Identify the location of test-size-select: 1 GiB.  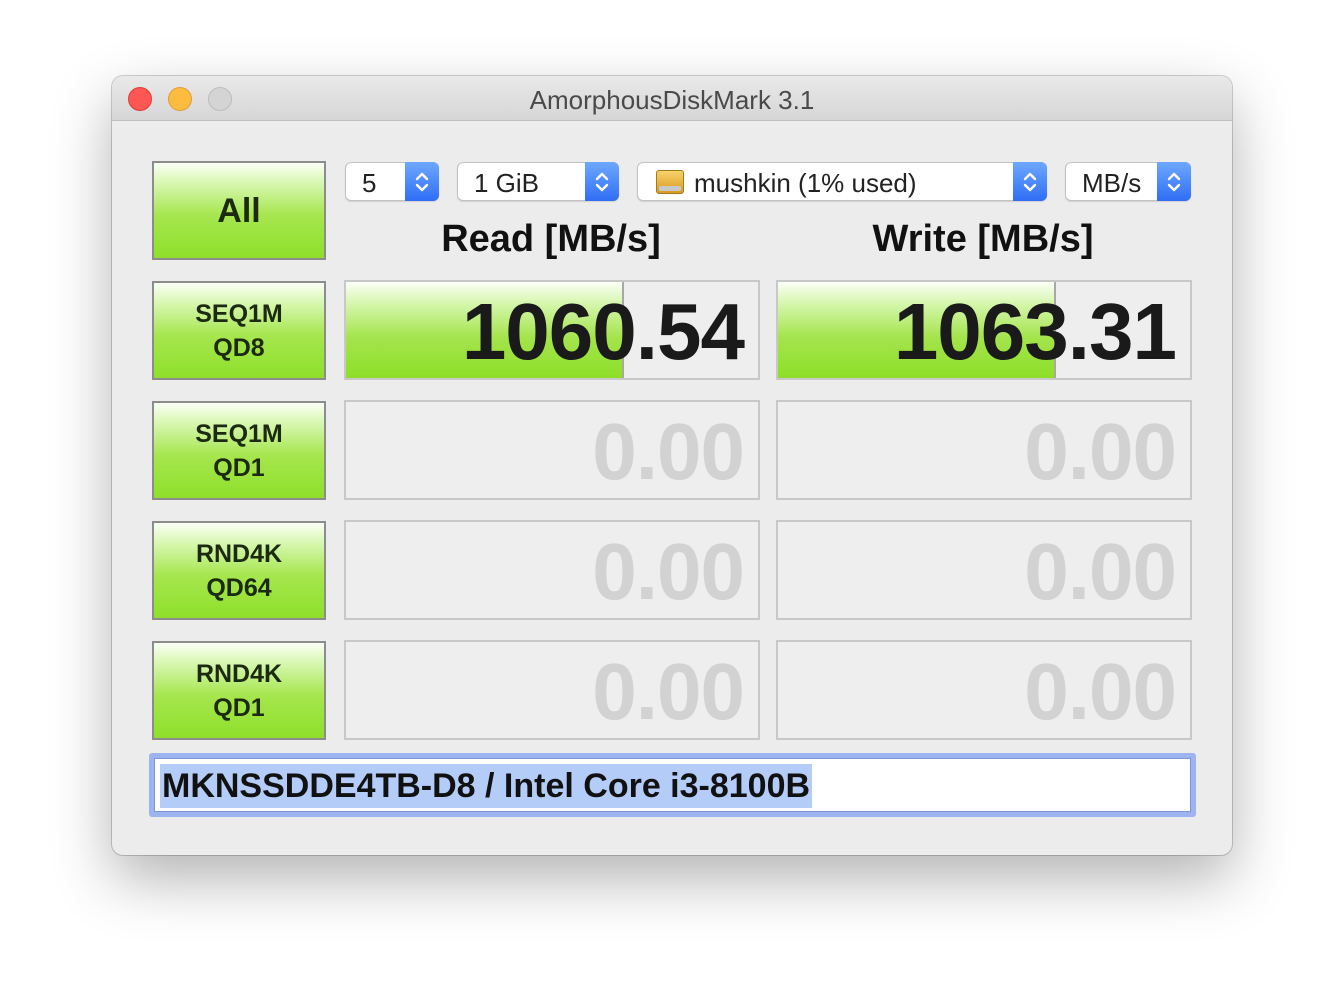
(538, 181).